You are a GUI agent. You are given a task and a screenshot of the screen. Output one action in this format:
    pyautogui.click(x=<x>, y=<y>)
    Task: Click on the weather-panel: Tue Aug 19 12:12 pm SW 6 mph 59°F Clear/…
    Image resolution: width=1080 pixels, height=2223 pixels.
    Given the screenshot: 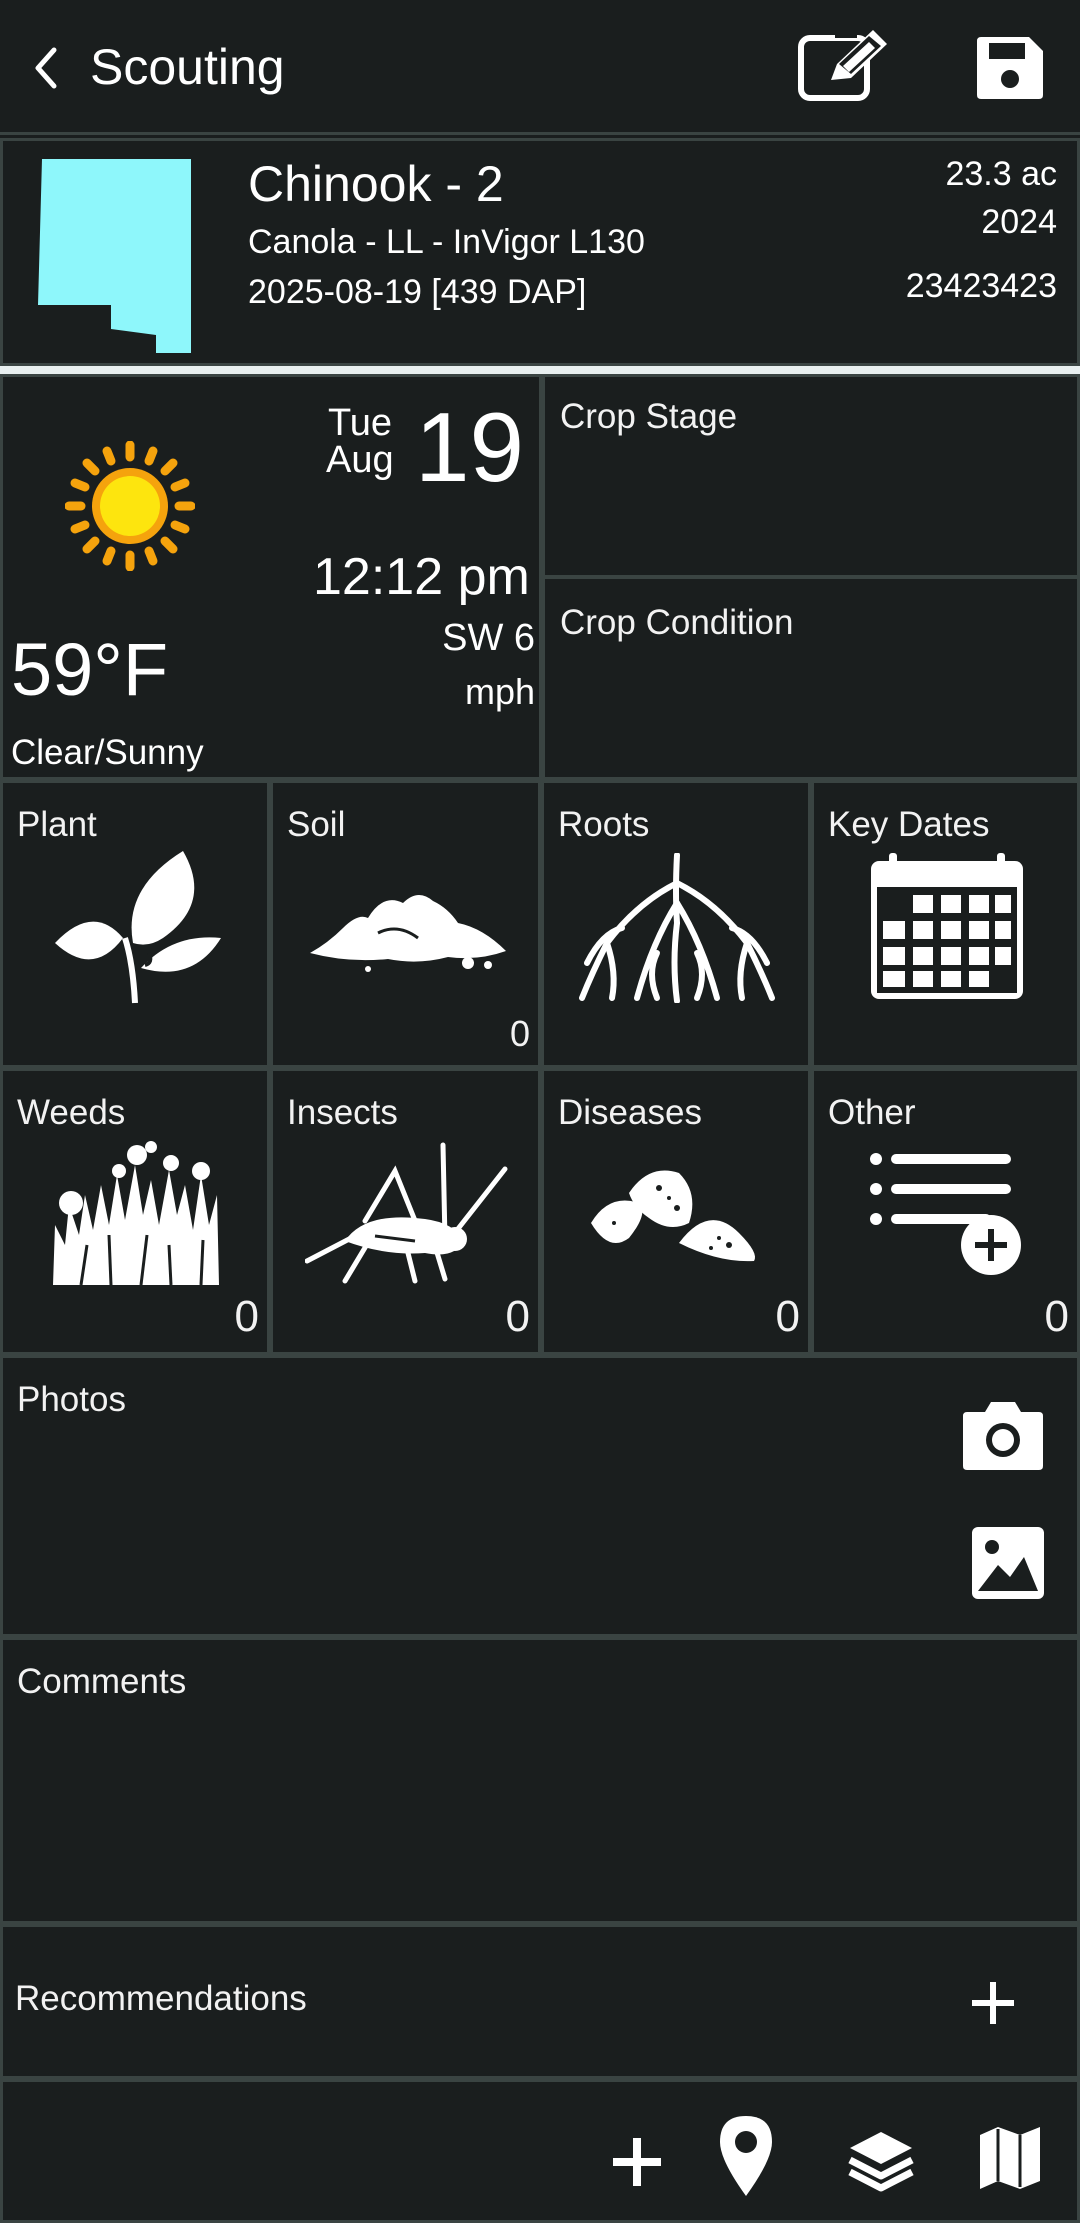 What is the action you would take?
    pyautogui.click(x=271, y=577)
    